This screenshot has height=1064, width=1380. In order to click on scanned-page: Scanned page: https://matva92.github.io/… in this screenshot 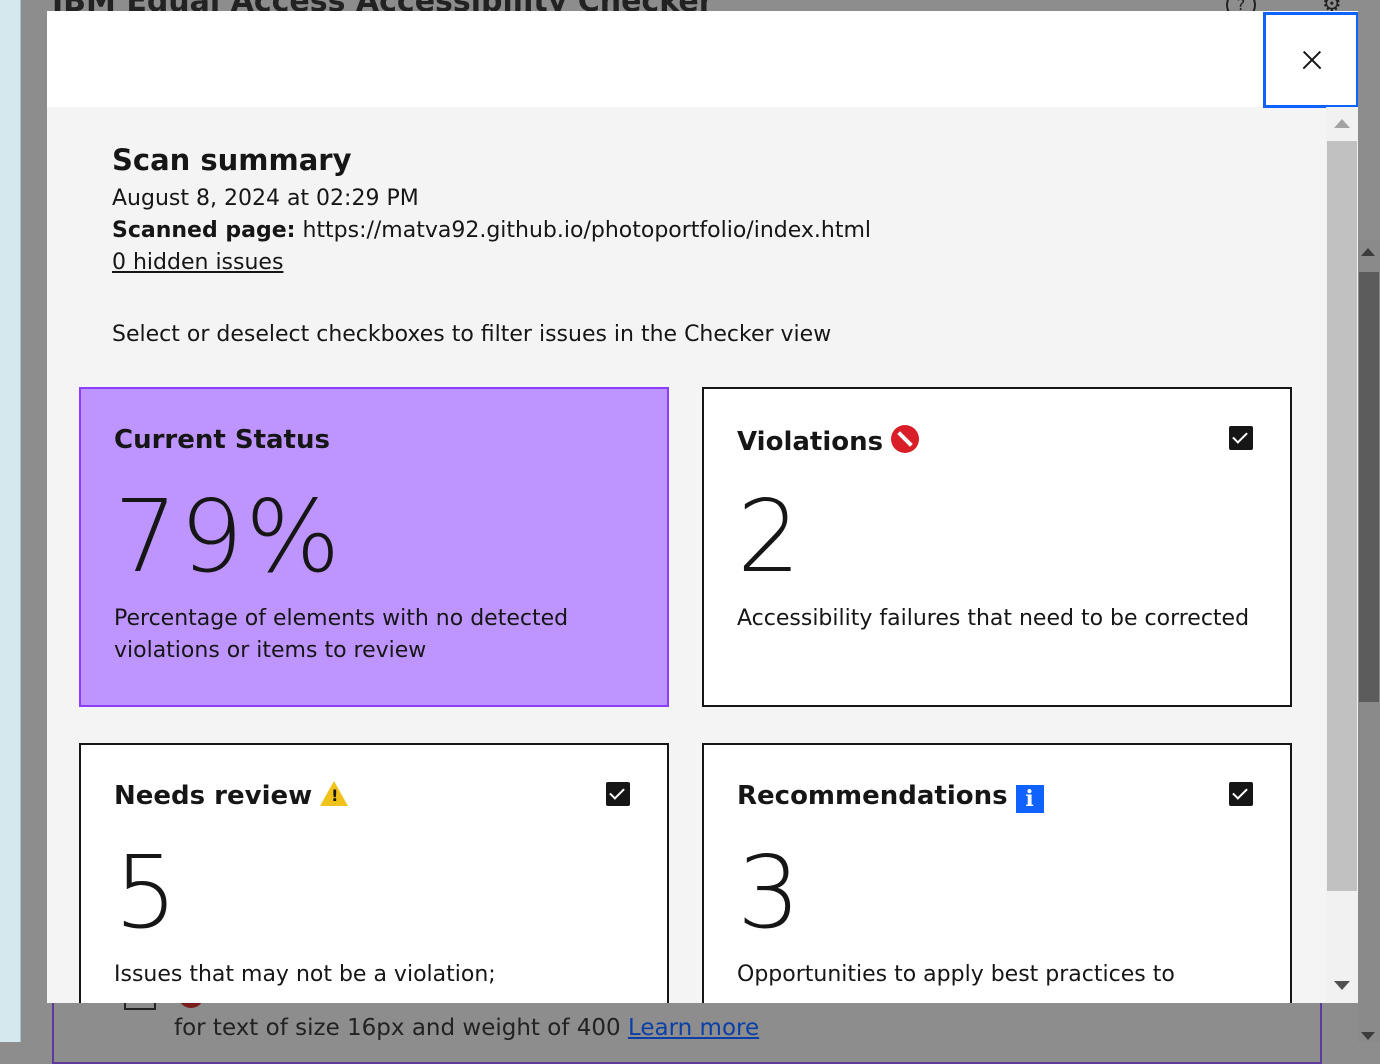, I will do `click(491, 230)`.